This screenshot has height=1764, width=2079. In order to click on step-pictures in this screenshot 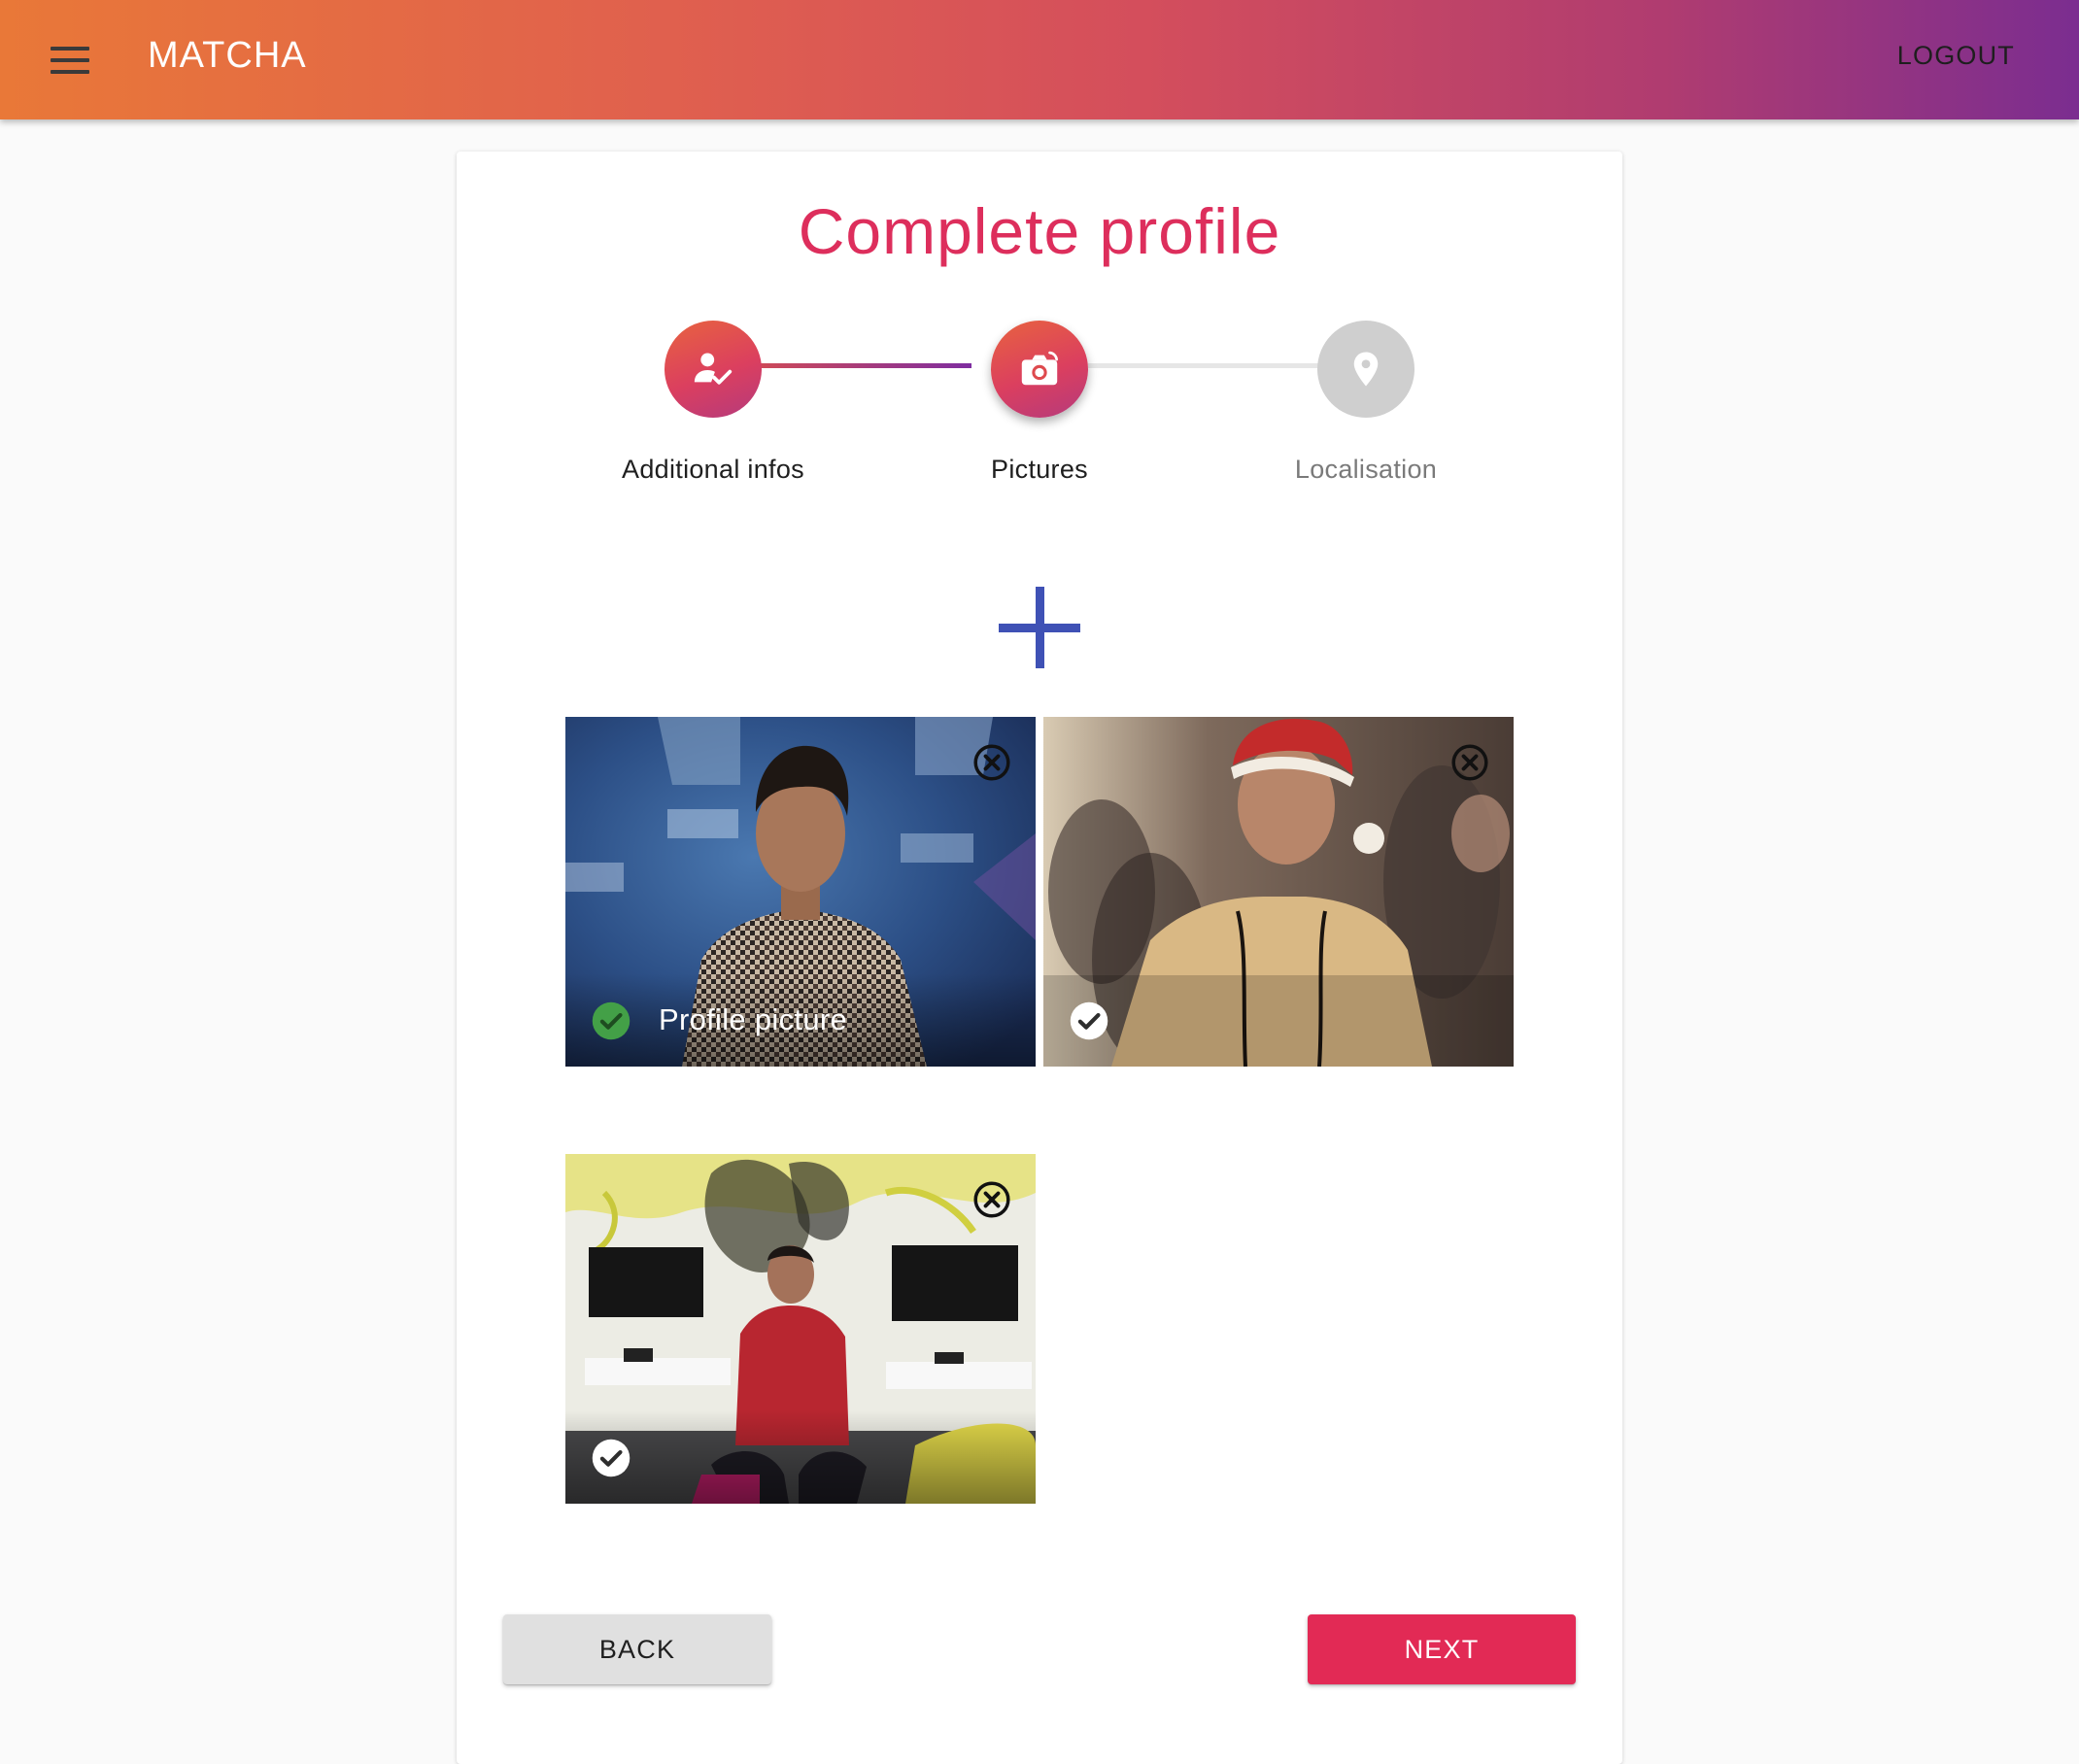, I will do `click(1039, 369)`.